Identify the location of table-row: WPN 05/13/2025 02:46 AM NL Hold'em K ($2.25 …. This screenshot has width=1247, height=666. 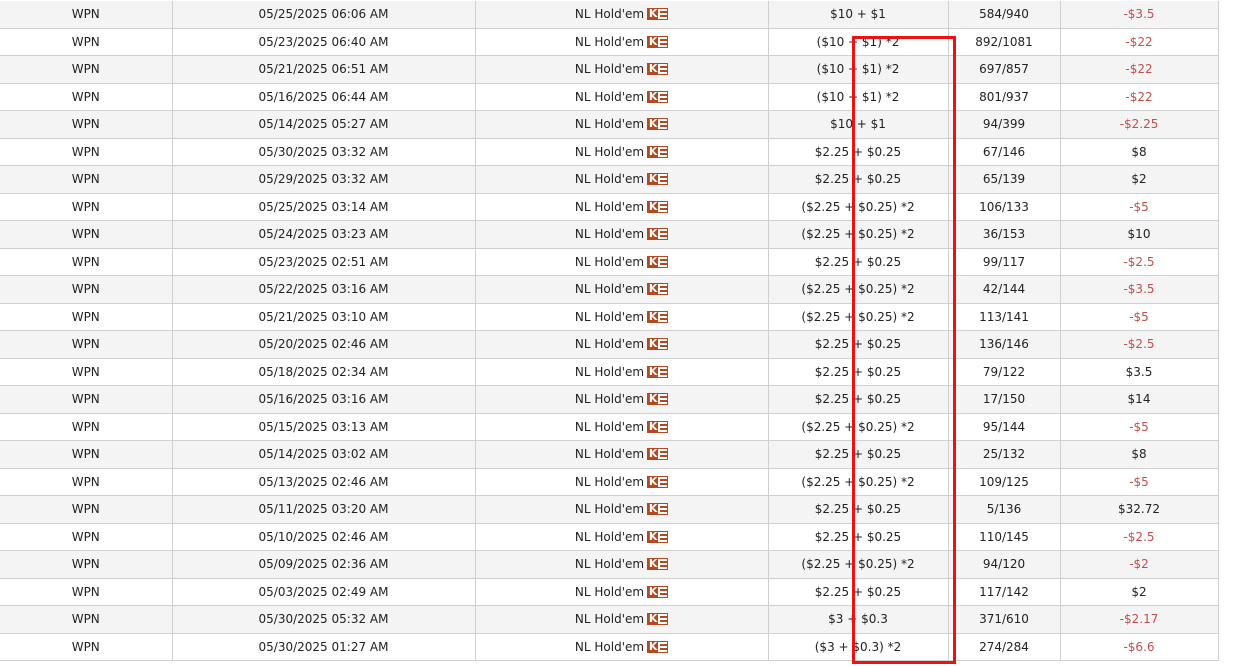
(609, 482).